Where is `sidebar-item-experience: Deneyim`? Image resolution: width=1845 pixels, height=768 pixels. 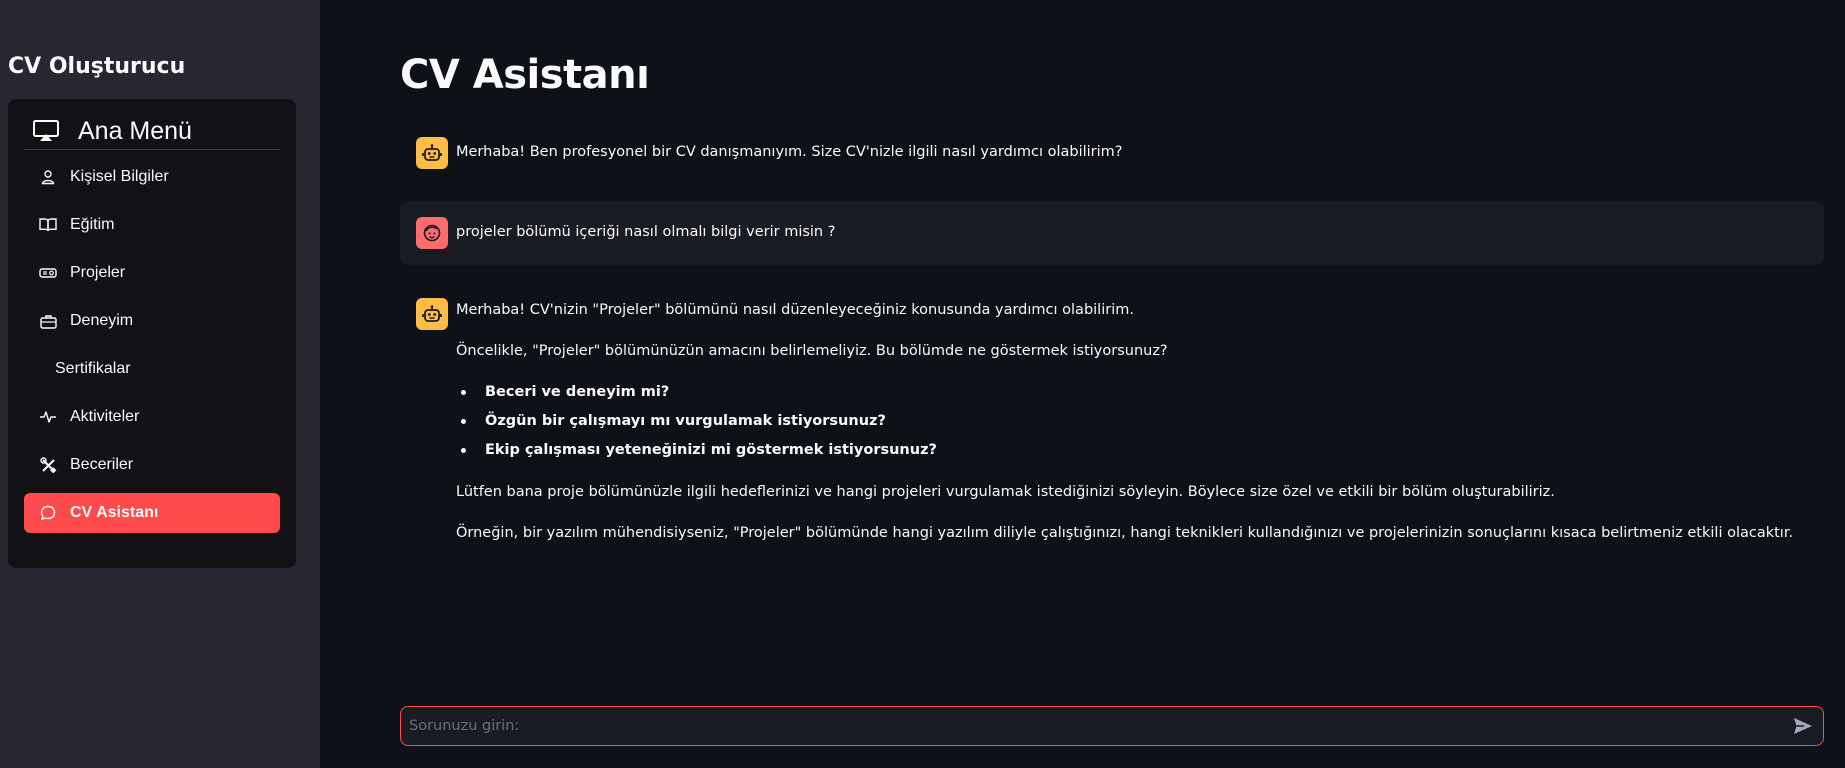
sidebar-item-experience: Deneyim is located at coordinates (152, 321).